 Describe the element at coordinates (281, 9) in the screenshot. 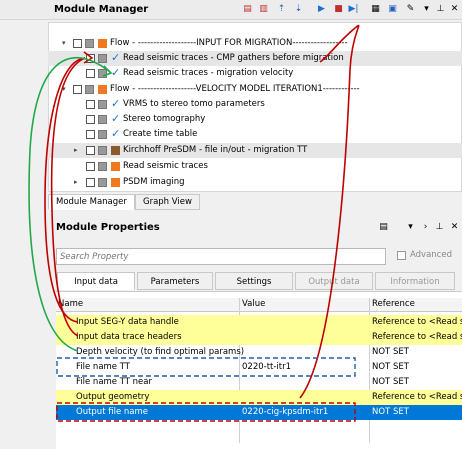

I see `move-up-icon: ⇡` at that location.